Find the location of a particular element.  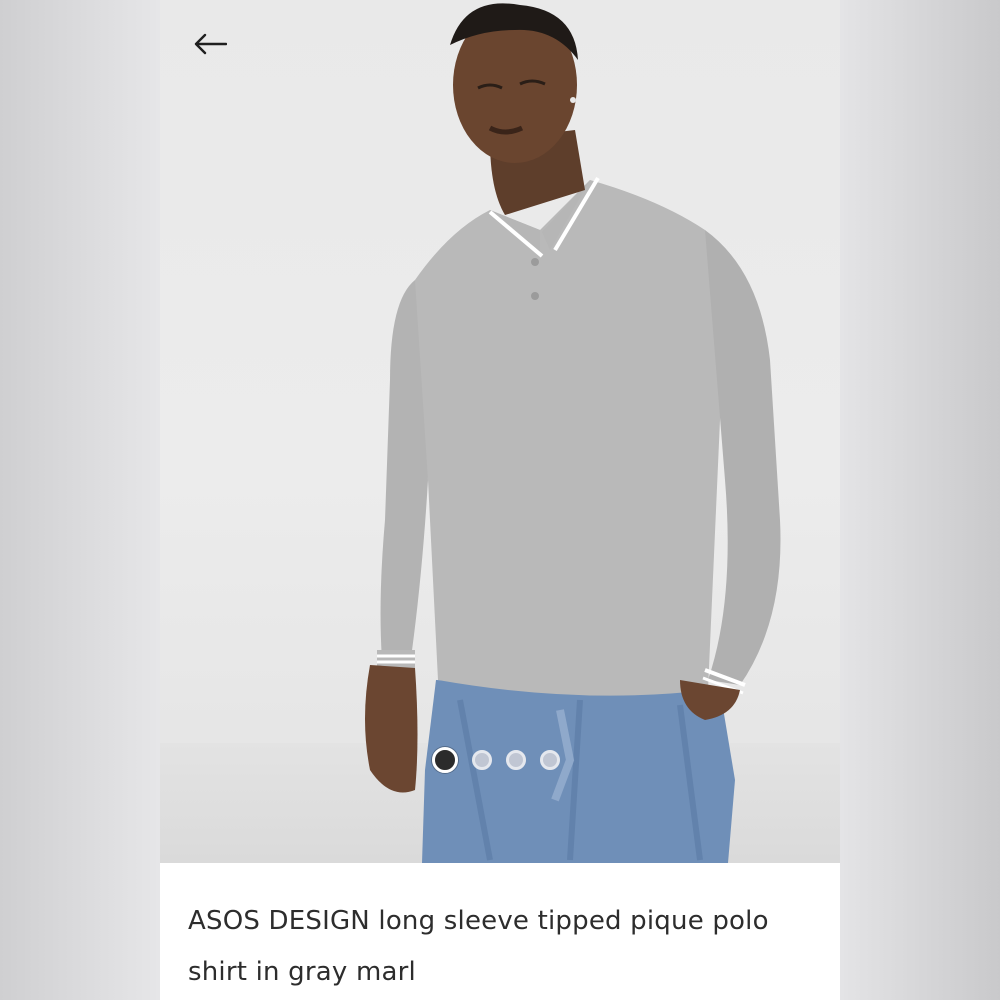

arrow-left-icon is located at coordinates (210, 44).